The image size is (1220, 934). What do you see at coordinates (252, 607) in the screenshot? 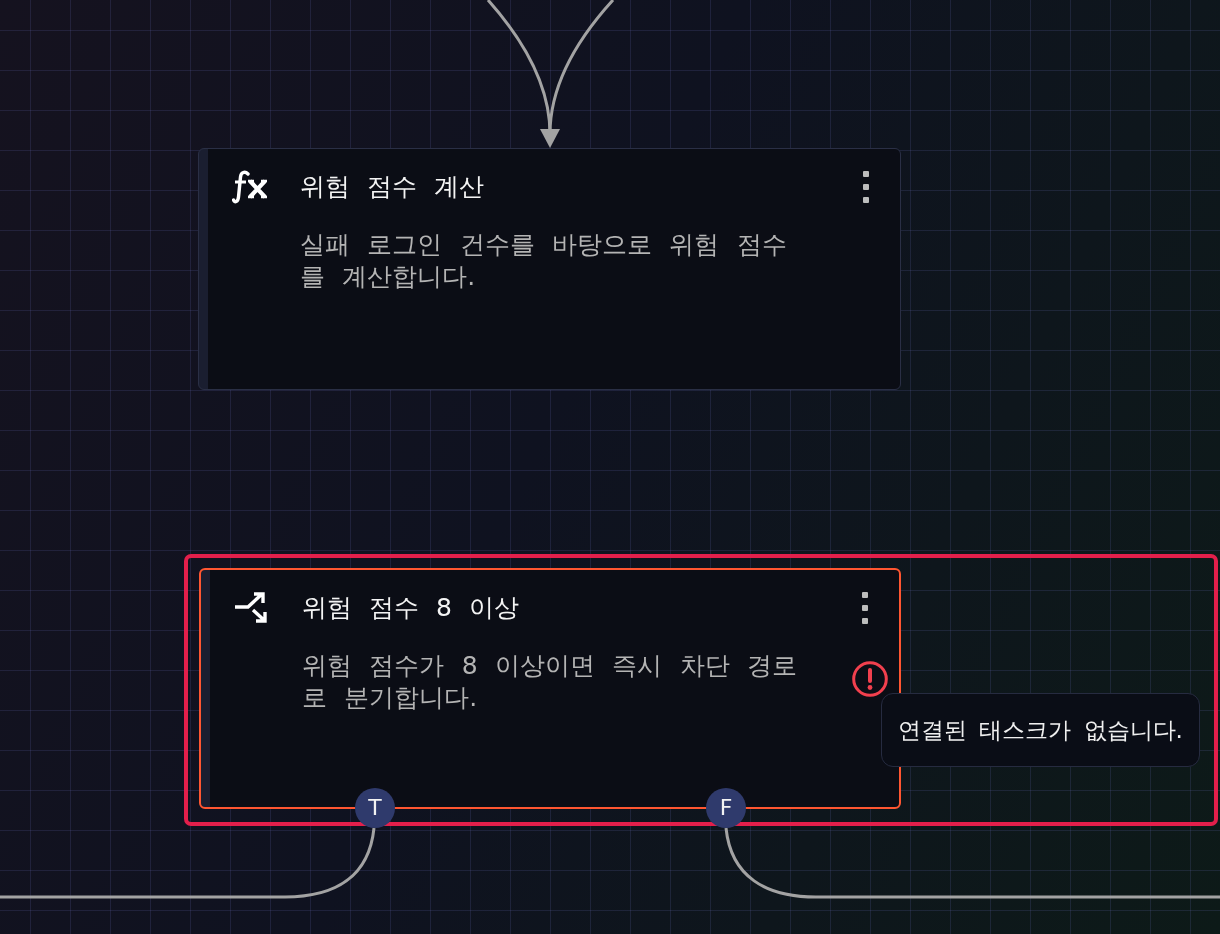
I see `branch-arrows-icon` at bounding box center [252, 607].